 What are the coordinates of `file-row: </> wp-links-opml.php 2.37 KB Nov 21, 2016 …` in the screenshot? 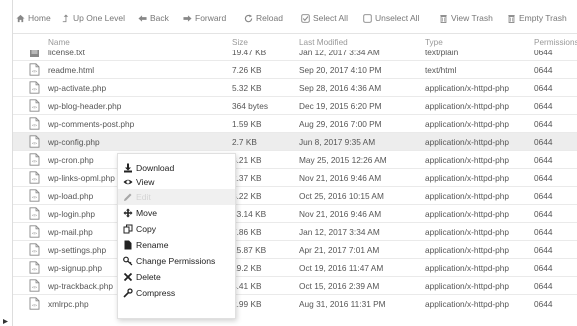 It's located at (295, 177).